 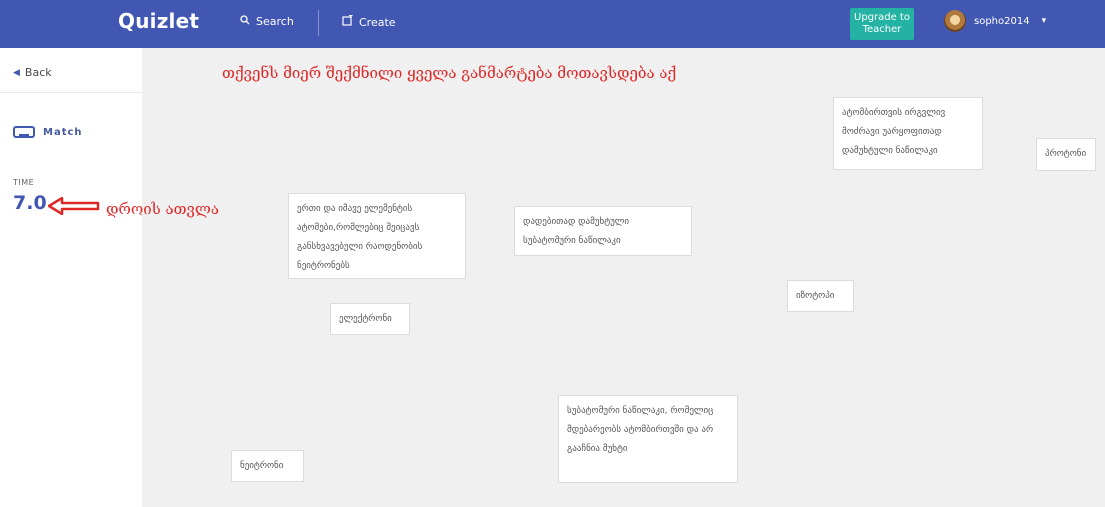 What do you see at coordinates (38, 72) in the screenshot?
I see `back-label: Back` at bounding box center [38, 72].